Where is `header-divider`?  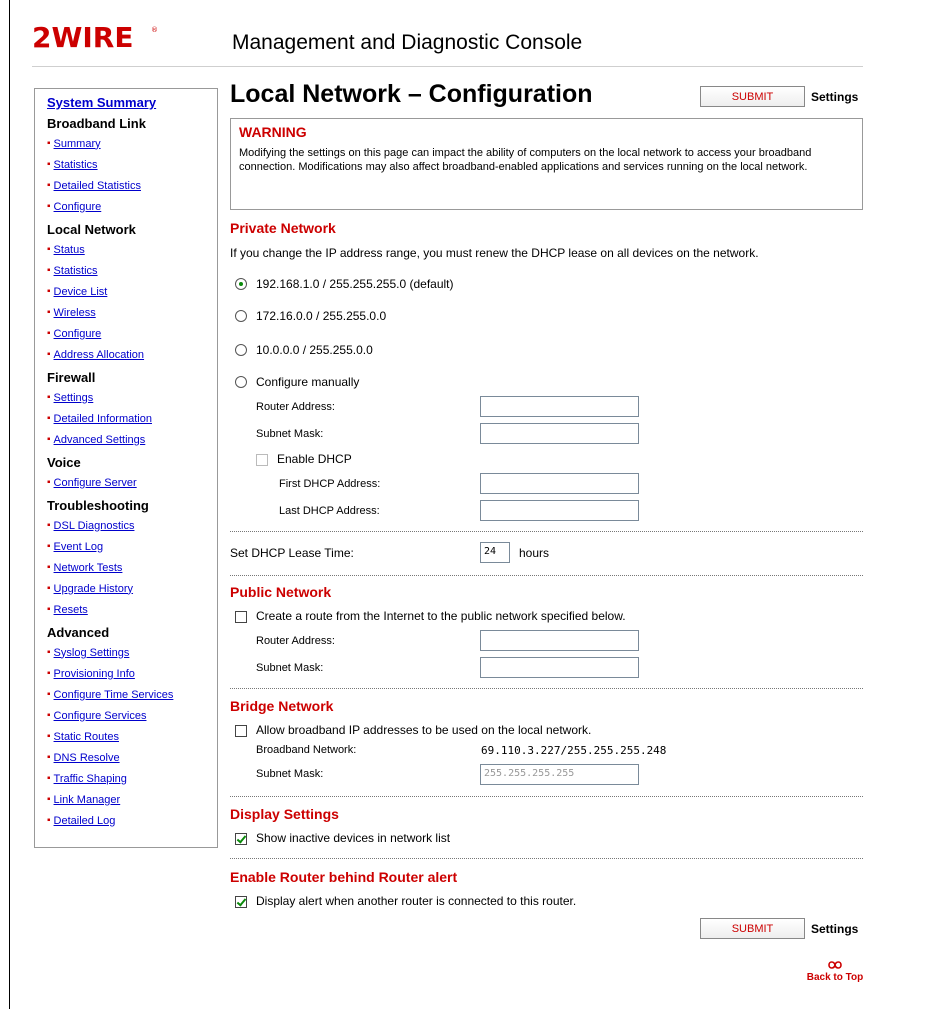 header-divider is located at coordinates (447, 66).